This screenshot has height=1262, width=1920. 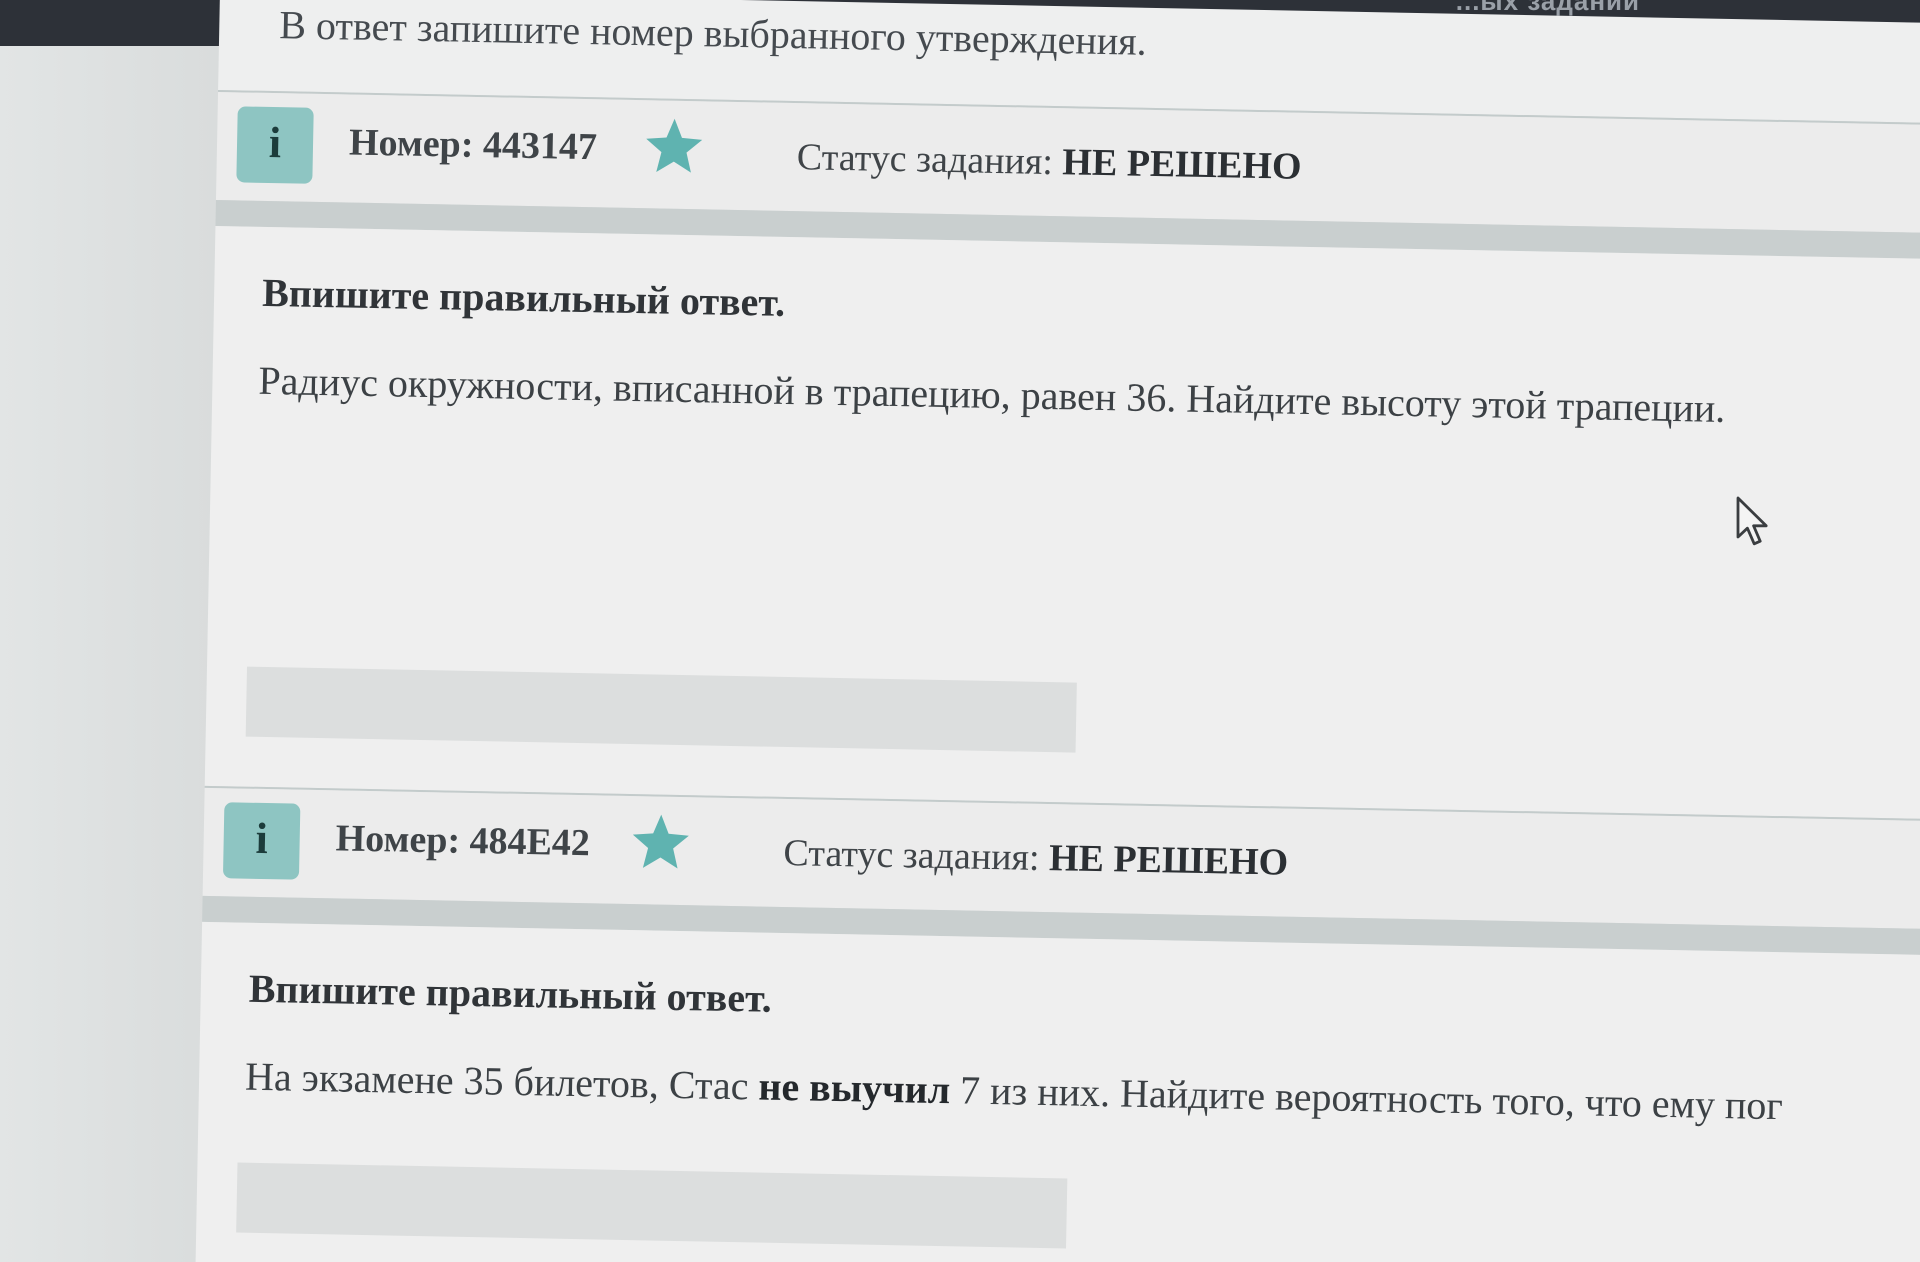 I want to click on task-number: Номер: 443147, so click(x=473, y=145).